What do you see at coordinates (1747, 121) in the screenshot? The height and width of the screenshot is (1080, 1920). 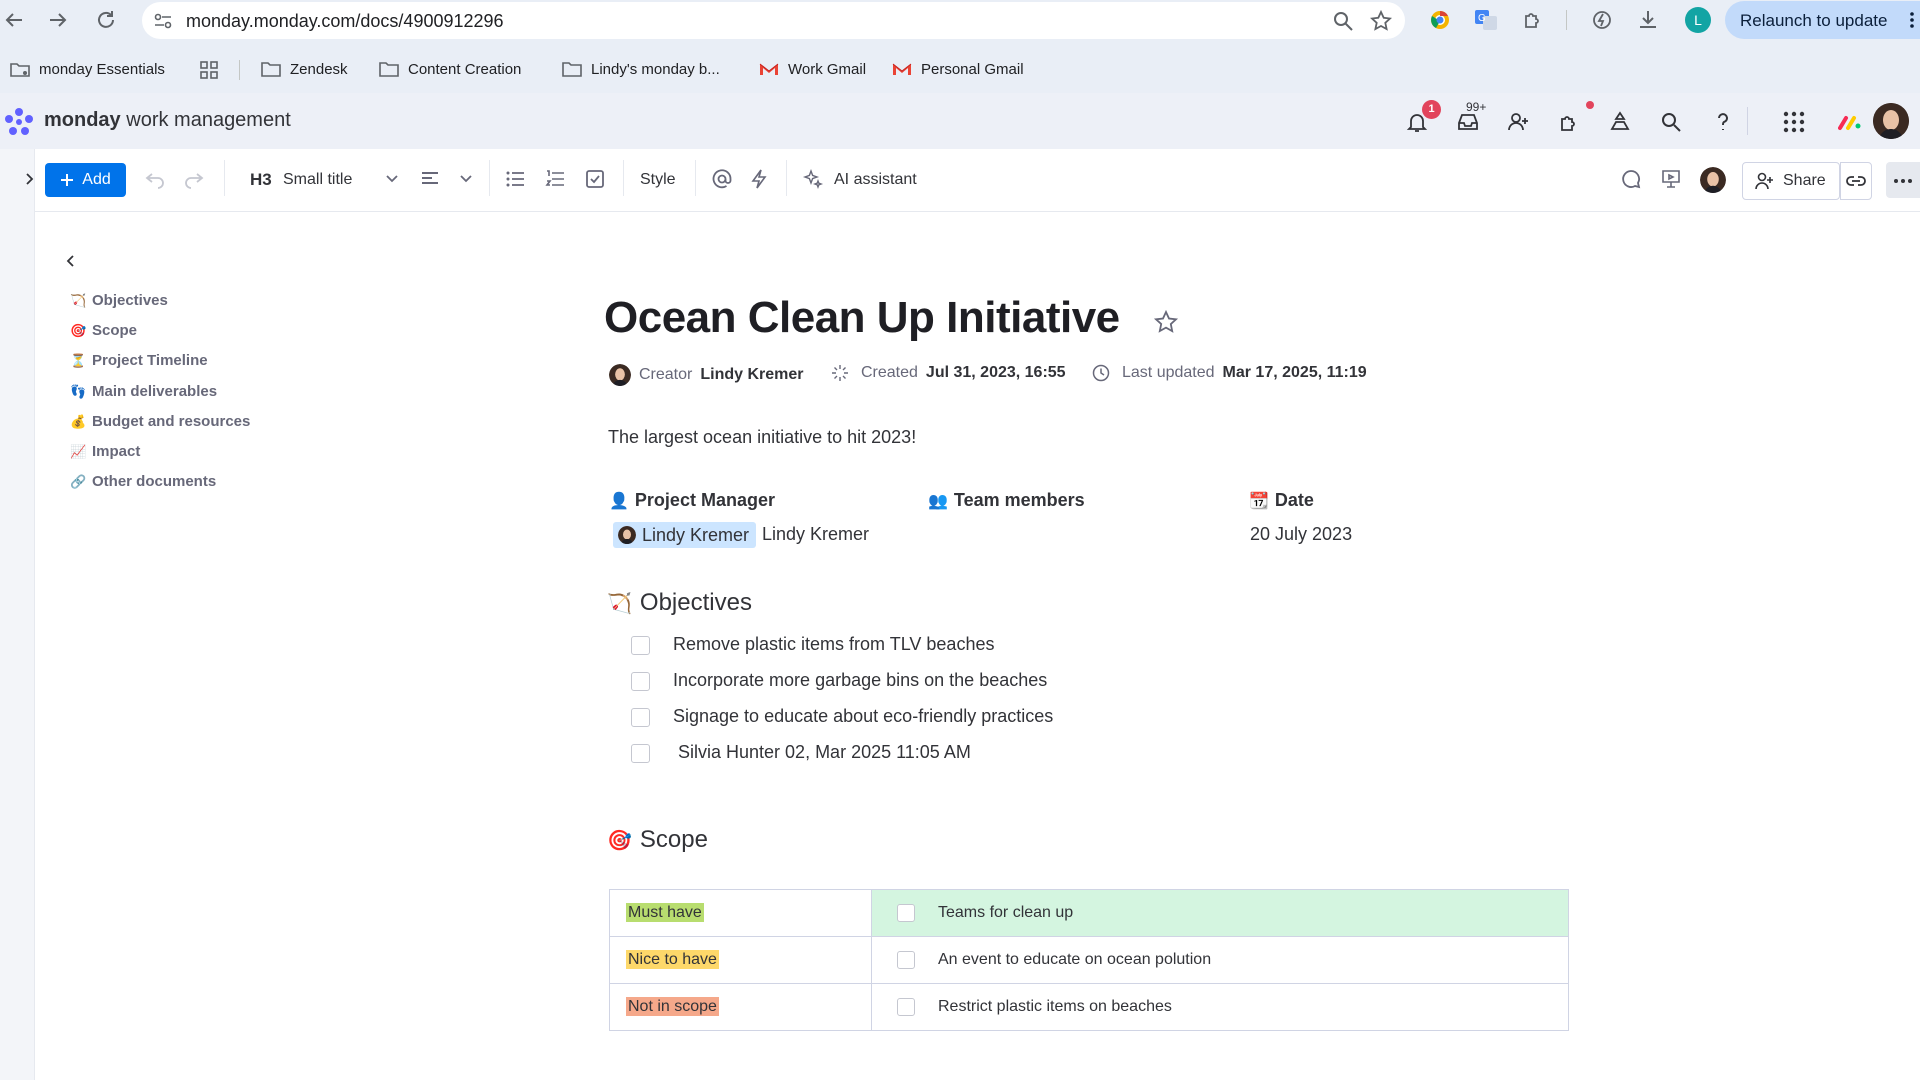 I see `header-divider` at bounding box center [1747, 121].